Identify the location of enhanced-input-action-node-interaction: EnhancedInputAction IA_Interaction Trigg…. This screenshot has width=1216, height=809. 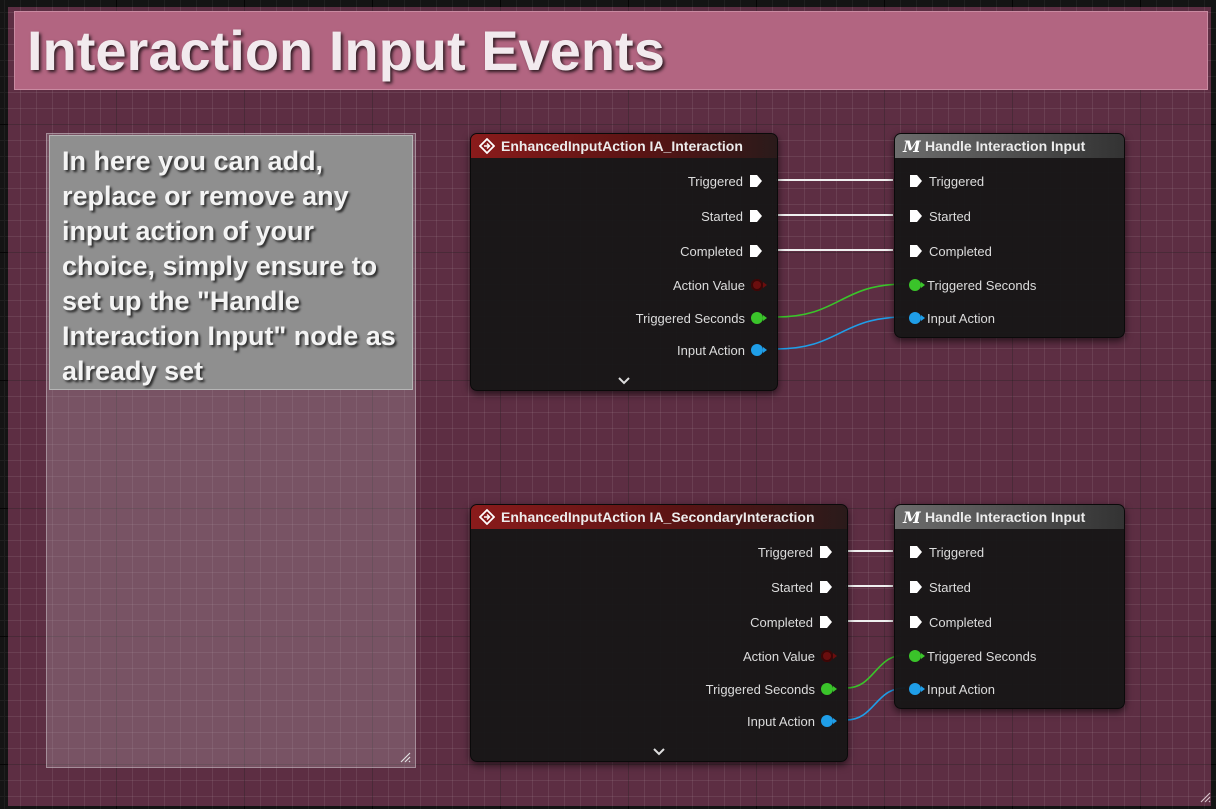
(624, 262).